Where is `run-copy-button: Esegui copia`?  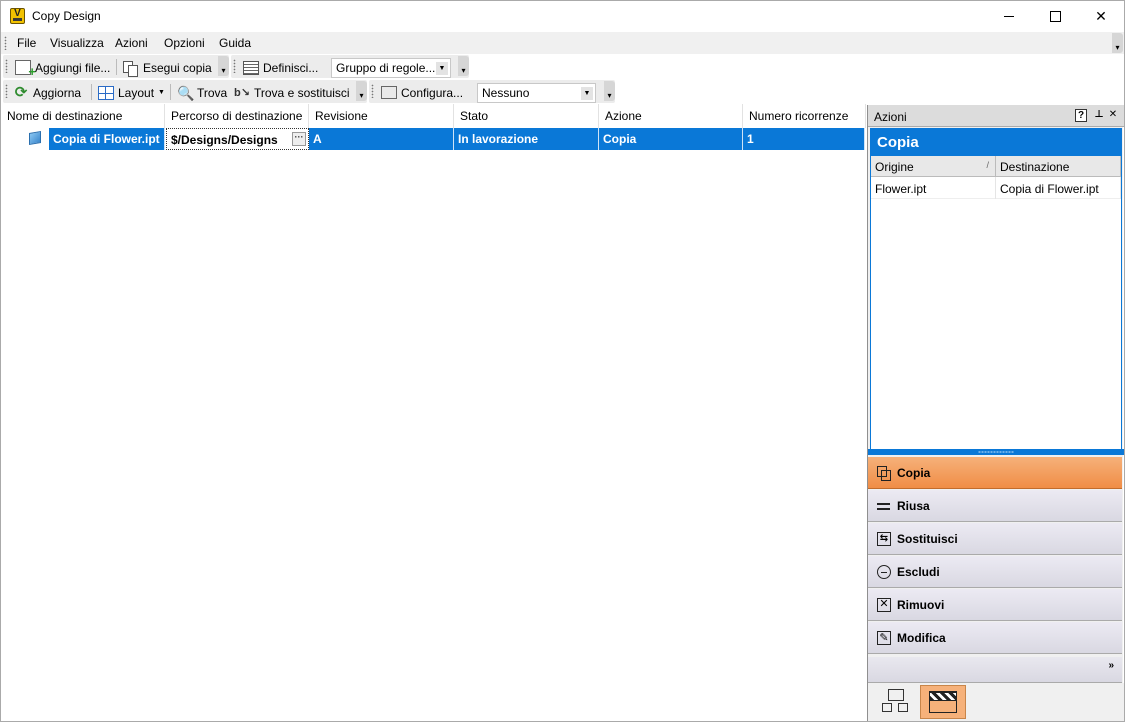 run-copy-button: Esegui copia is located at coordinates (167, 67).